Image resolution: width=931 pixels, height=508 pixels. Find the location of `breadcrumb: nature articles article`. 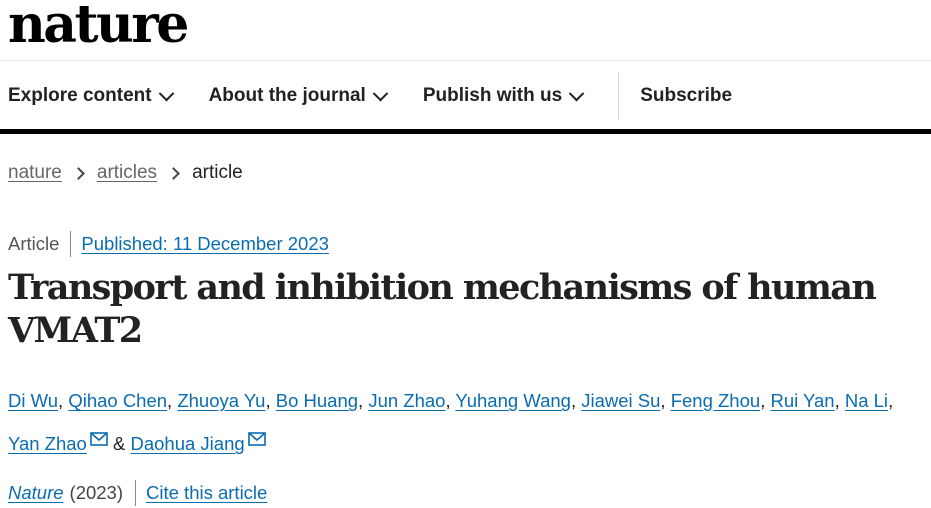

breadcrumb: nature articles article is located at coordinates (125, 173).